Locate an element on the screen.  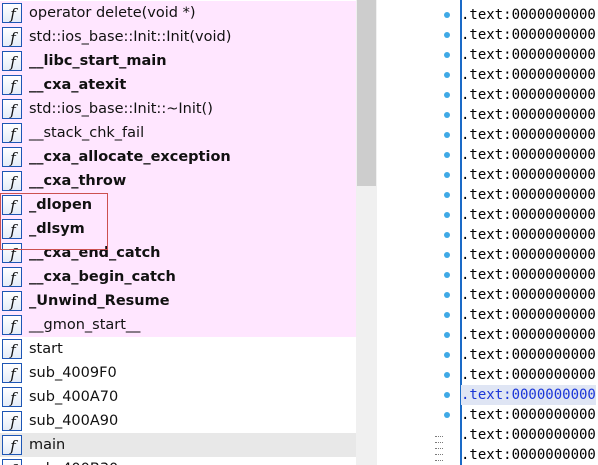
function-name: __stack_chk_fail is located at coordinates (87, 133).